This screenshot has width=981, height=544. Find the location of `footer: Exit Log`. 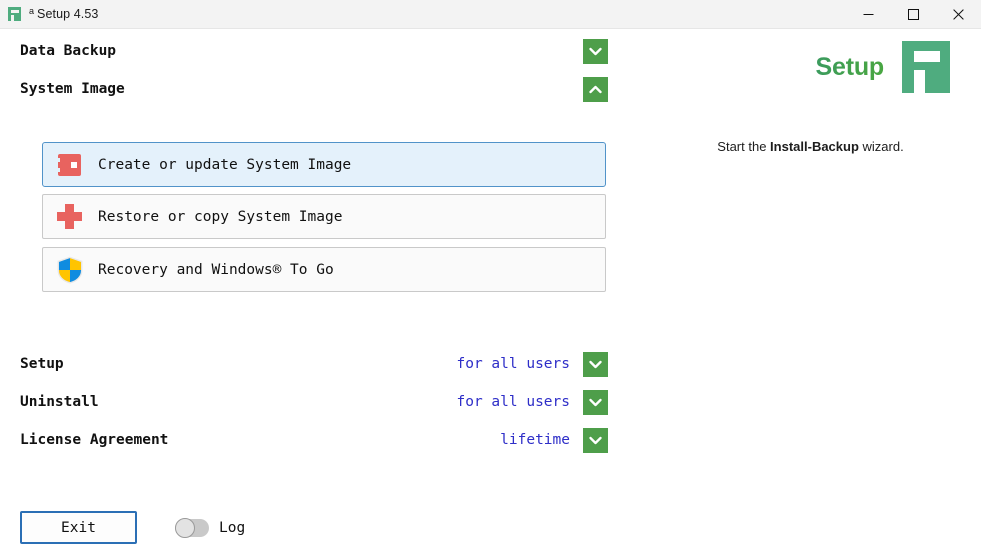

footer: Exit Log is located at coordinates (132, 527).